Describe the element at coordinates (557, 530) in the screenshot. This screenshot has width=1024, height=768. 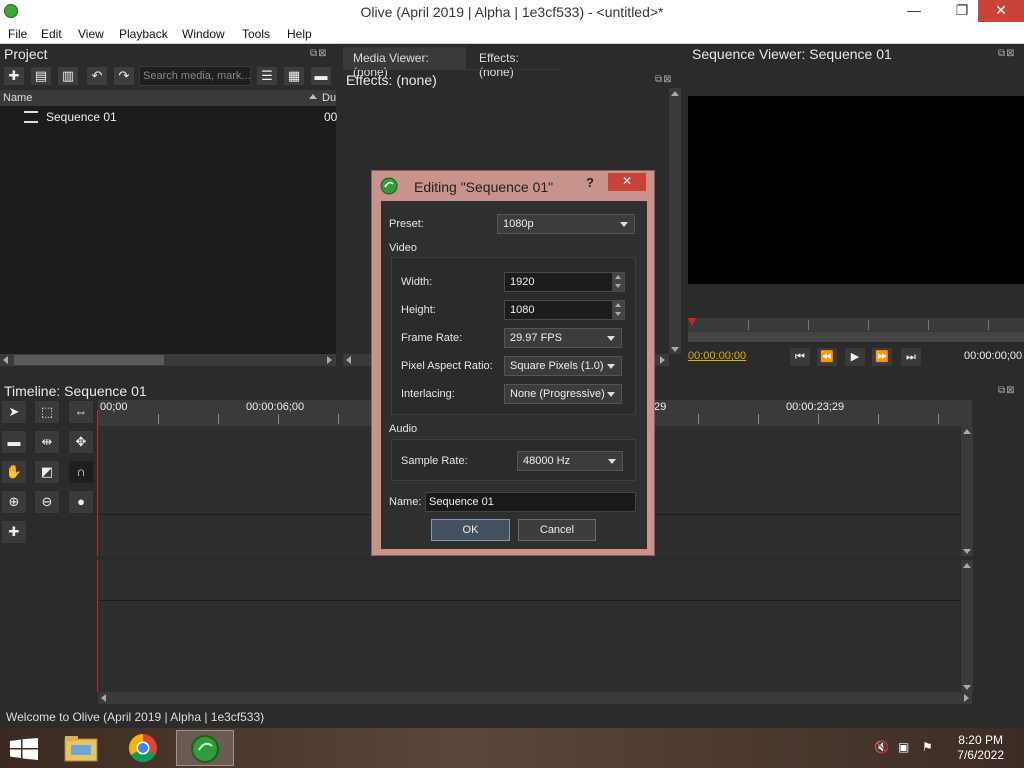
I see `cancel-button: Cancel` at that location.